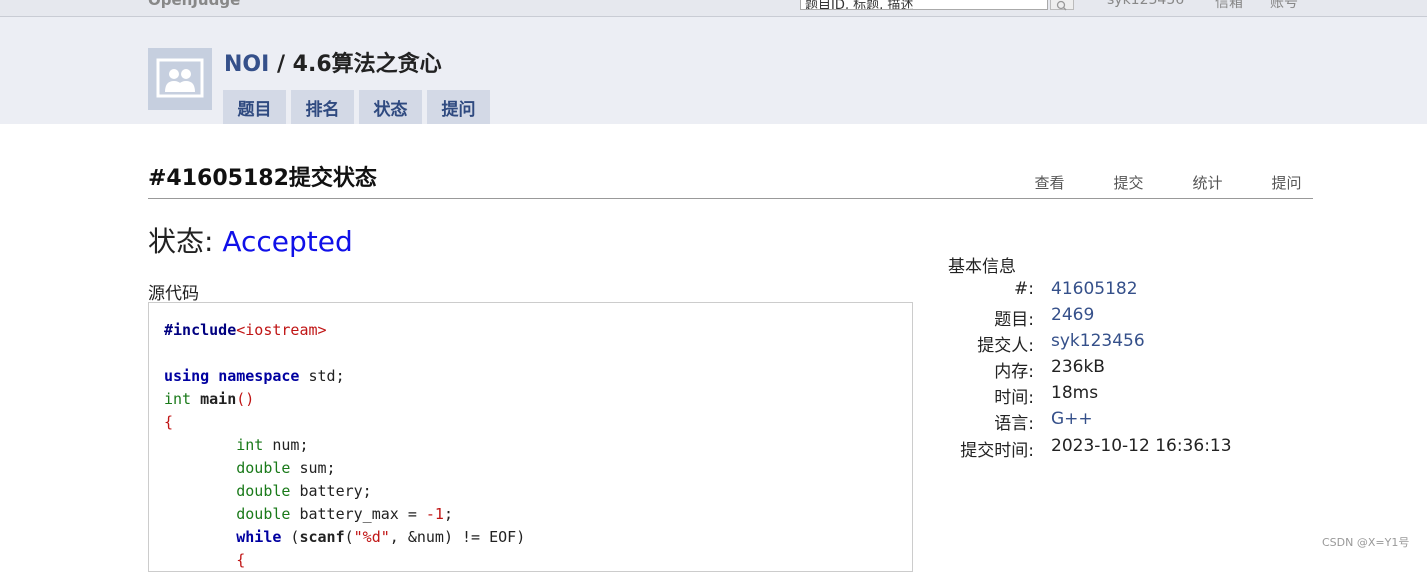  I want to click on submission-id-link: 41605182, so click(1094, 289).